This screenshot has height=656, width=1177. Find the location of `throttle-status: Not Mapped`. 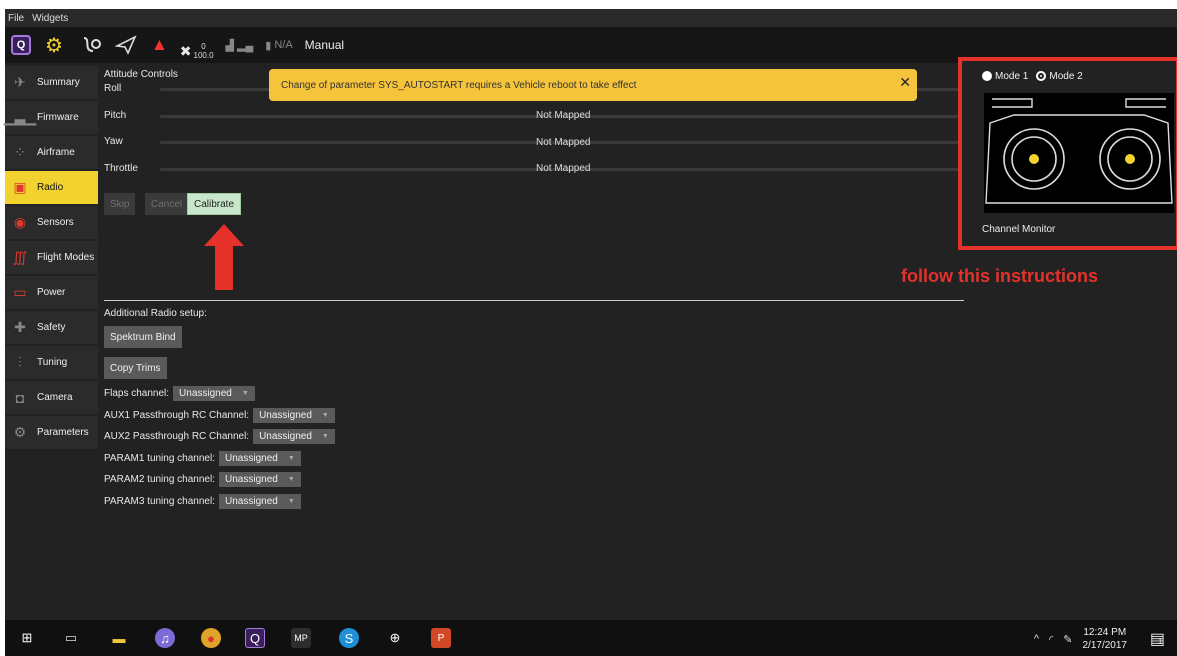

throttle-status: Not Mapped is located at coordinates (563, 168).